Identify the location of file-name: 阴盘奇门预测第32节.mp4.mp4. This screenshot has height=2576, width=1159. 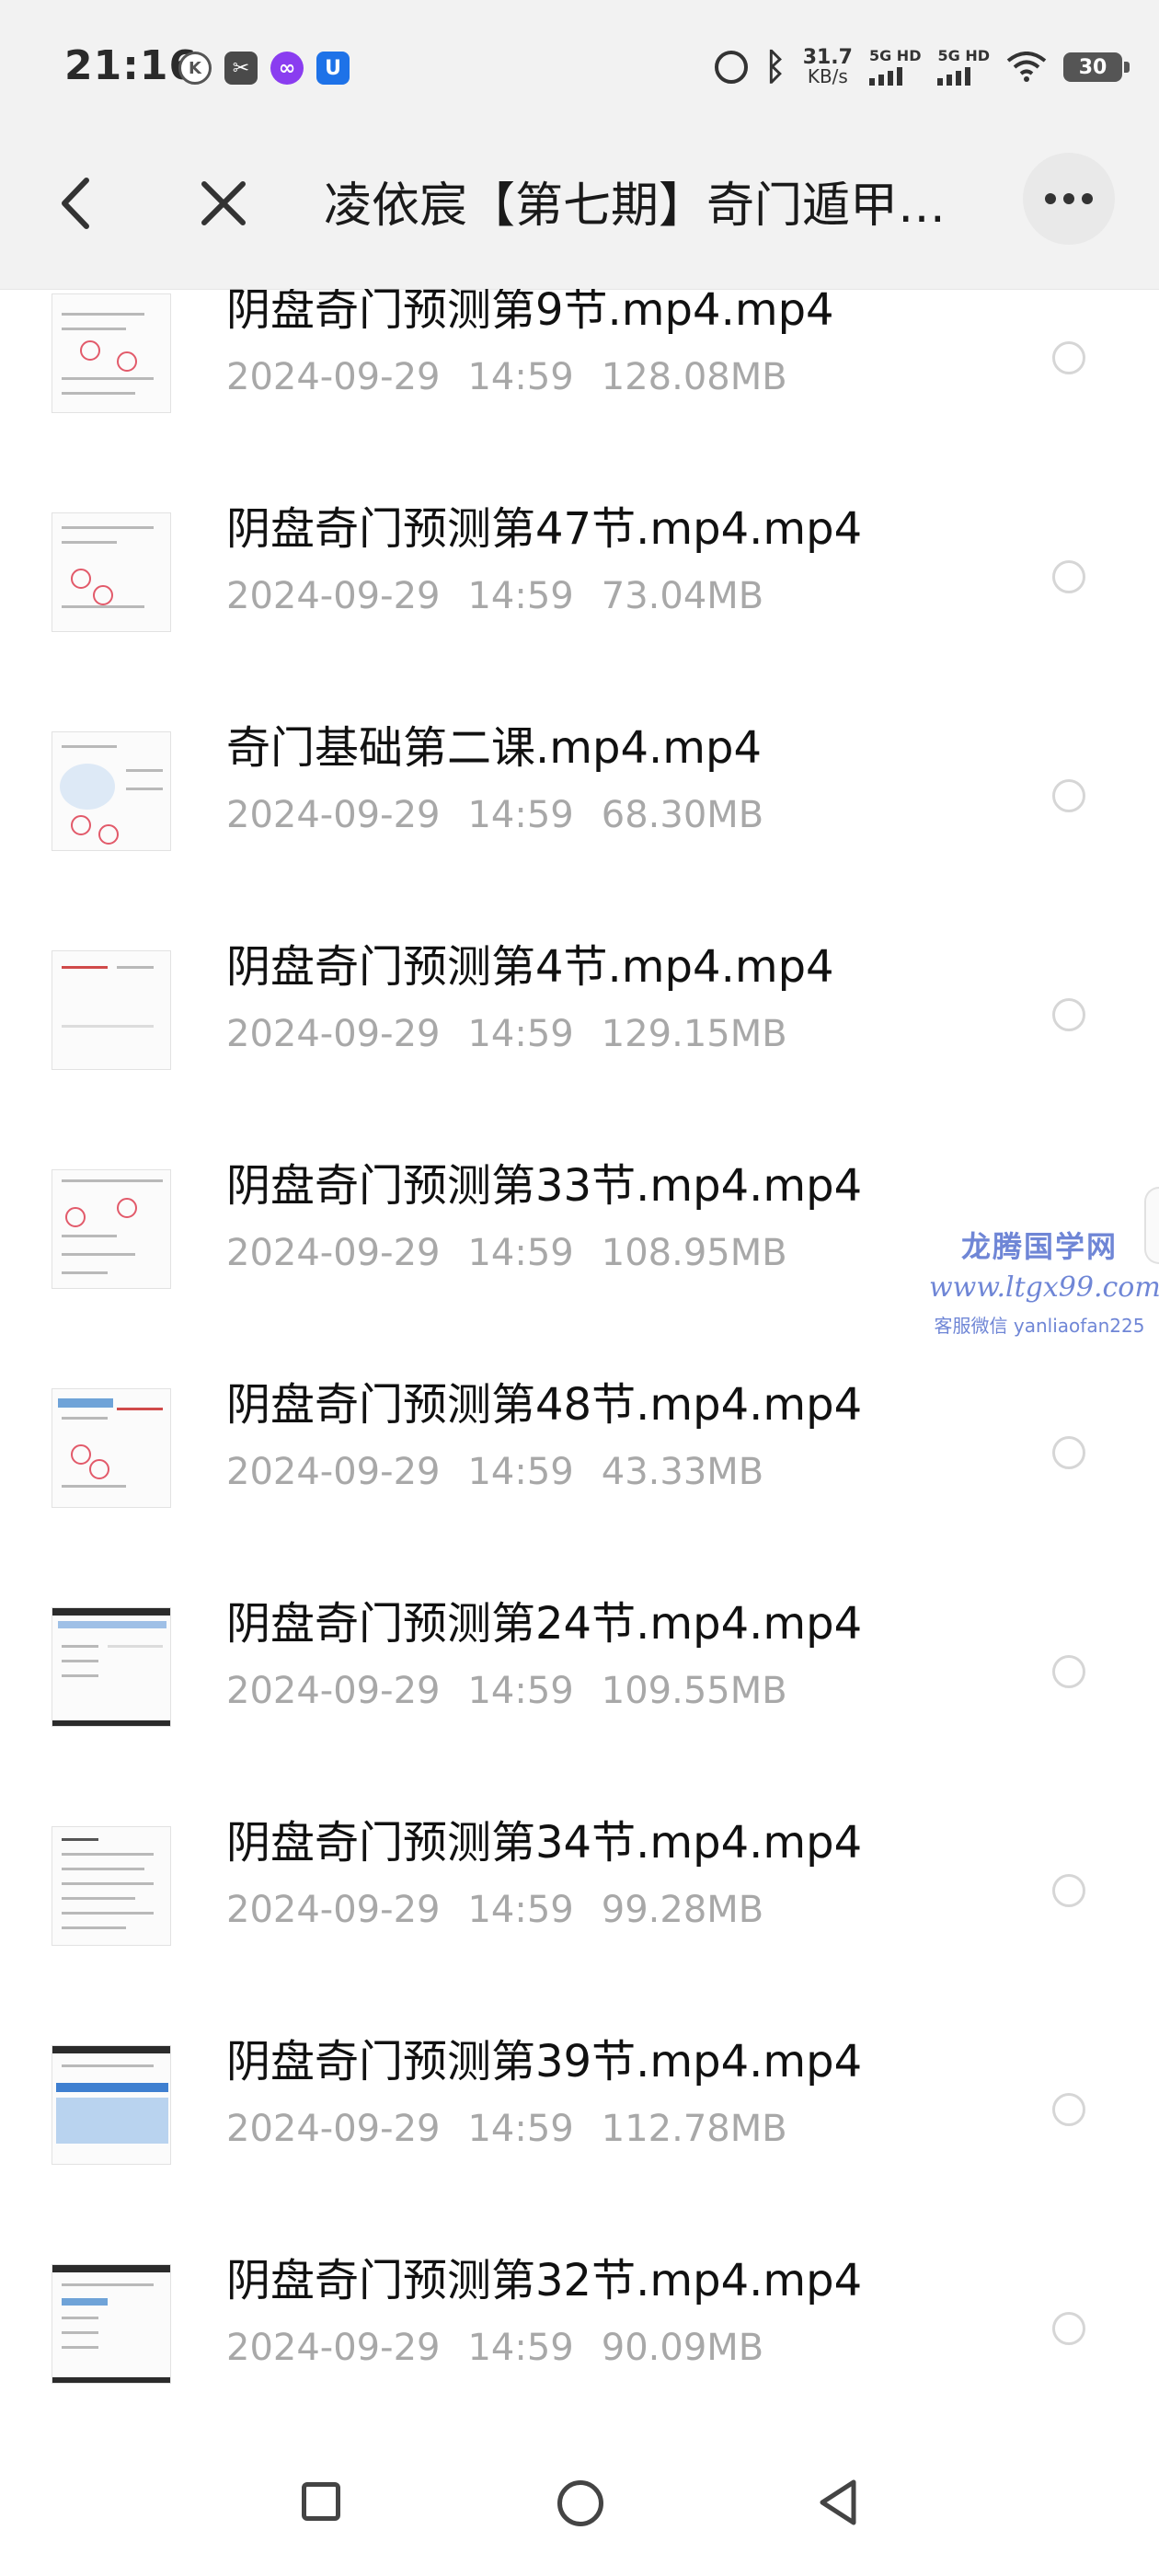
(544, 2280).